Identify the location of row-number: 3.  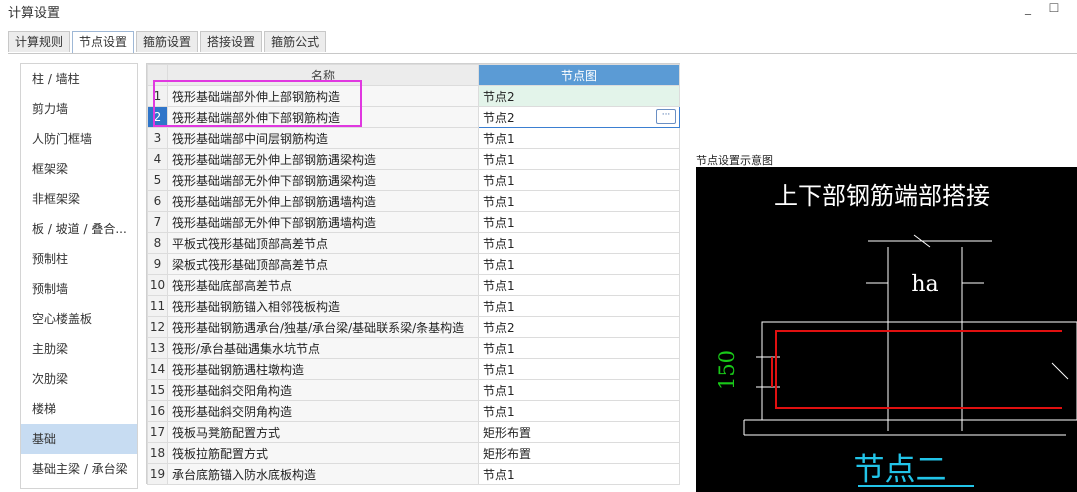
(157, 138).